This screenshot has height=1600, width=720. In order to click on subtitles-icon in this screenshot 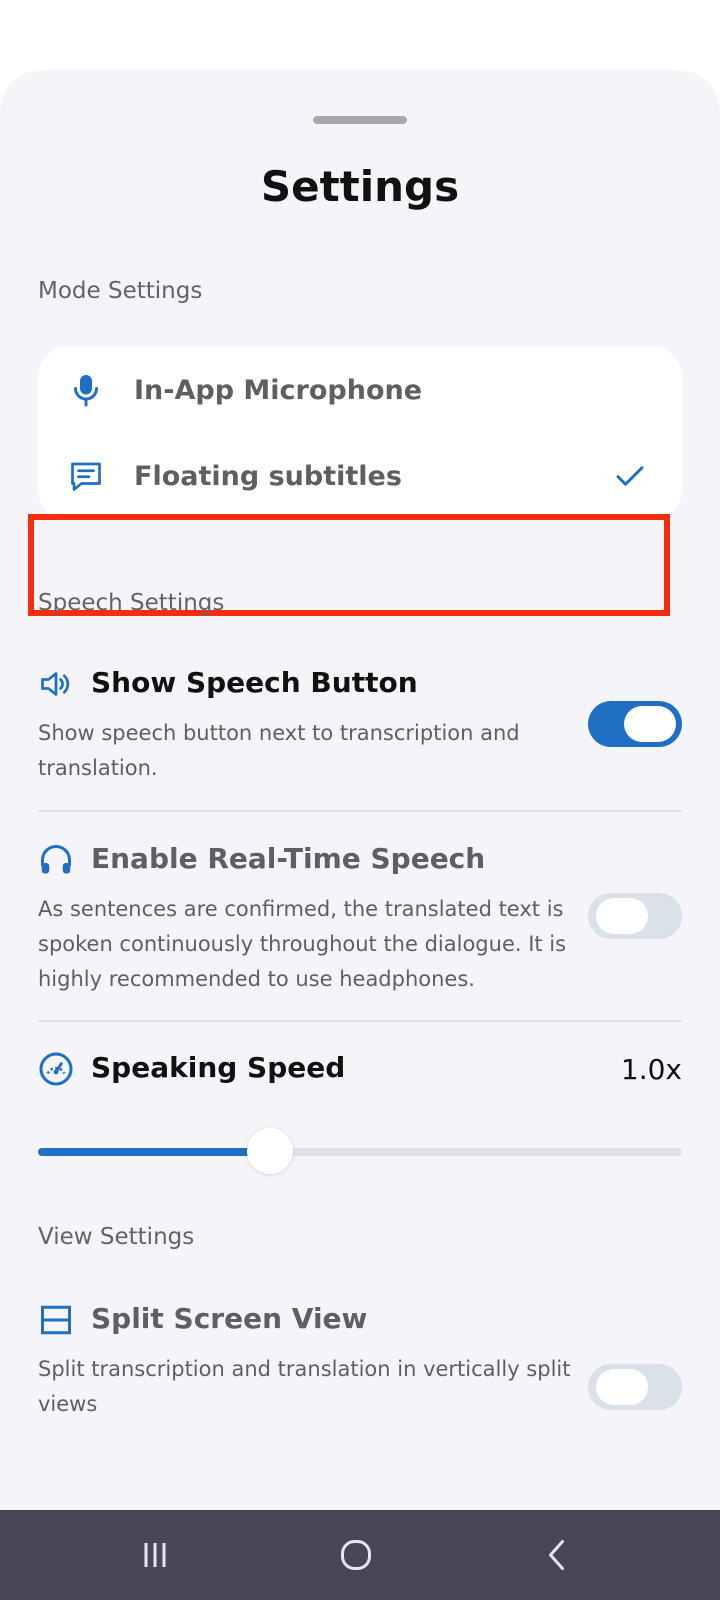, I will do `click(86, 476)`.